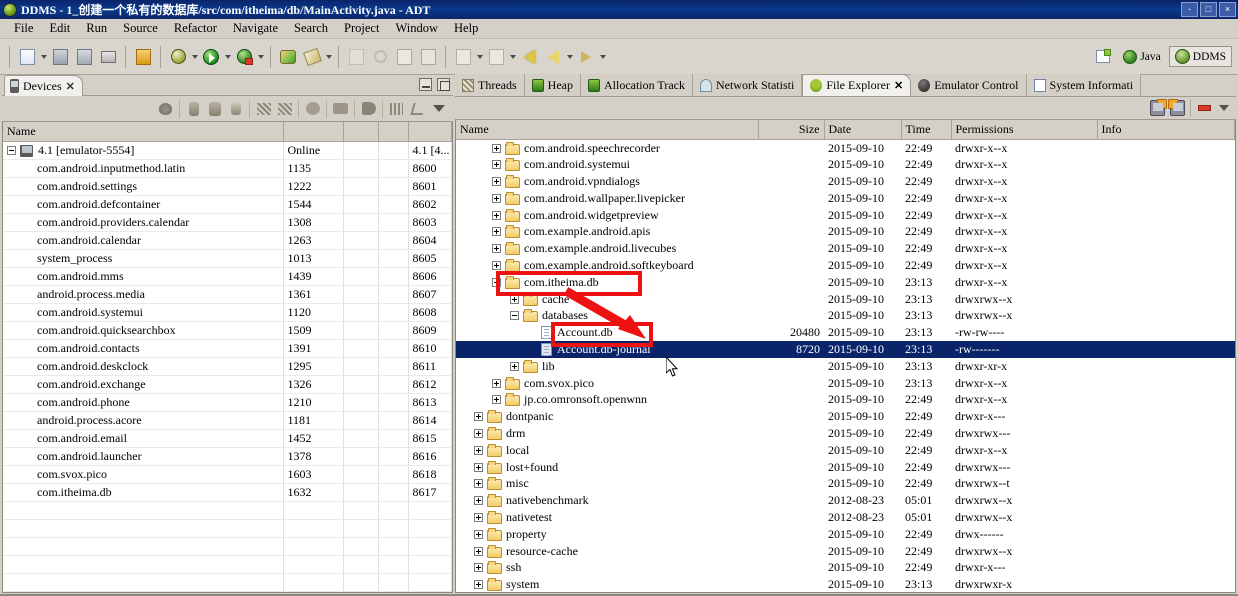 The width and height of the screenshot is (1238, 596). I want to click on run-dropdown-icon, so click(227, 57).